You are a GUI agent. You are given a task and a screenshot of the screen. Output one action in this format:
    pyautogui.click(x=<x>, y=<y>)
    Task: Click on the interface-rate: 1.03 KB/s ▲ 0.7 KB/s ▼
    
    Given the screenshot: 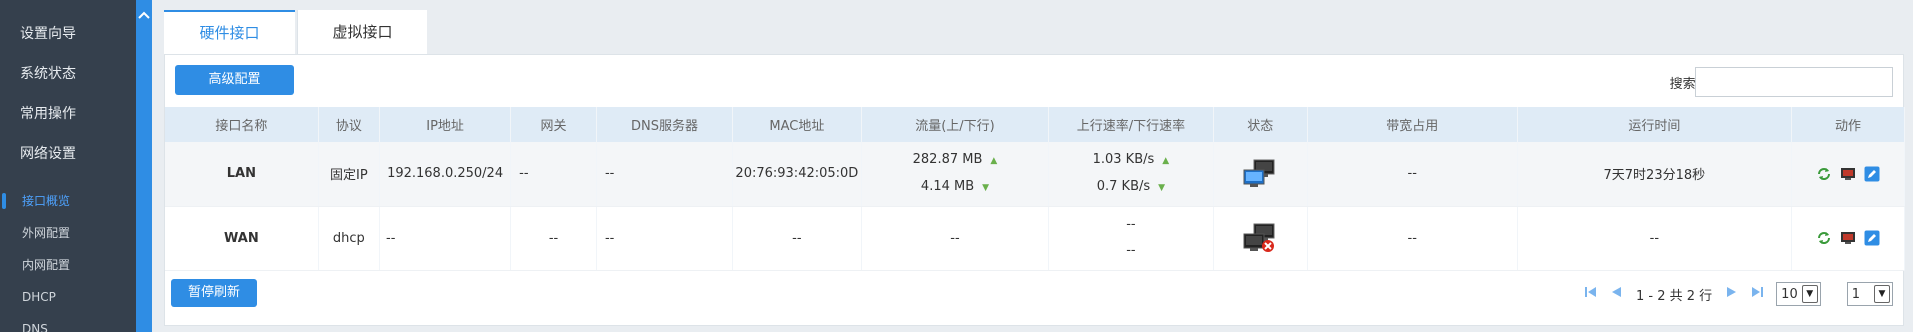 What is the action you would take?
    pyautogui.click(x=1131, y=174)
    